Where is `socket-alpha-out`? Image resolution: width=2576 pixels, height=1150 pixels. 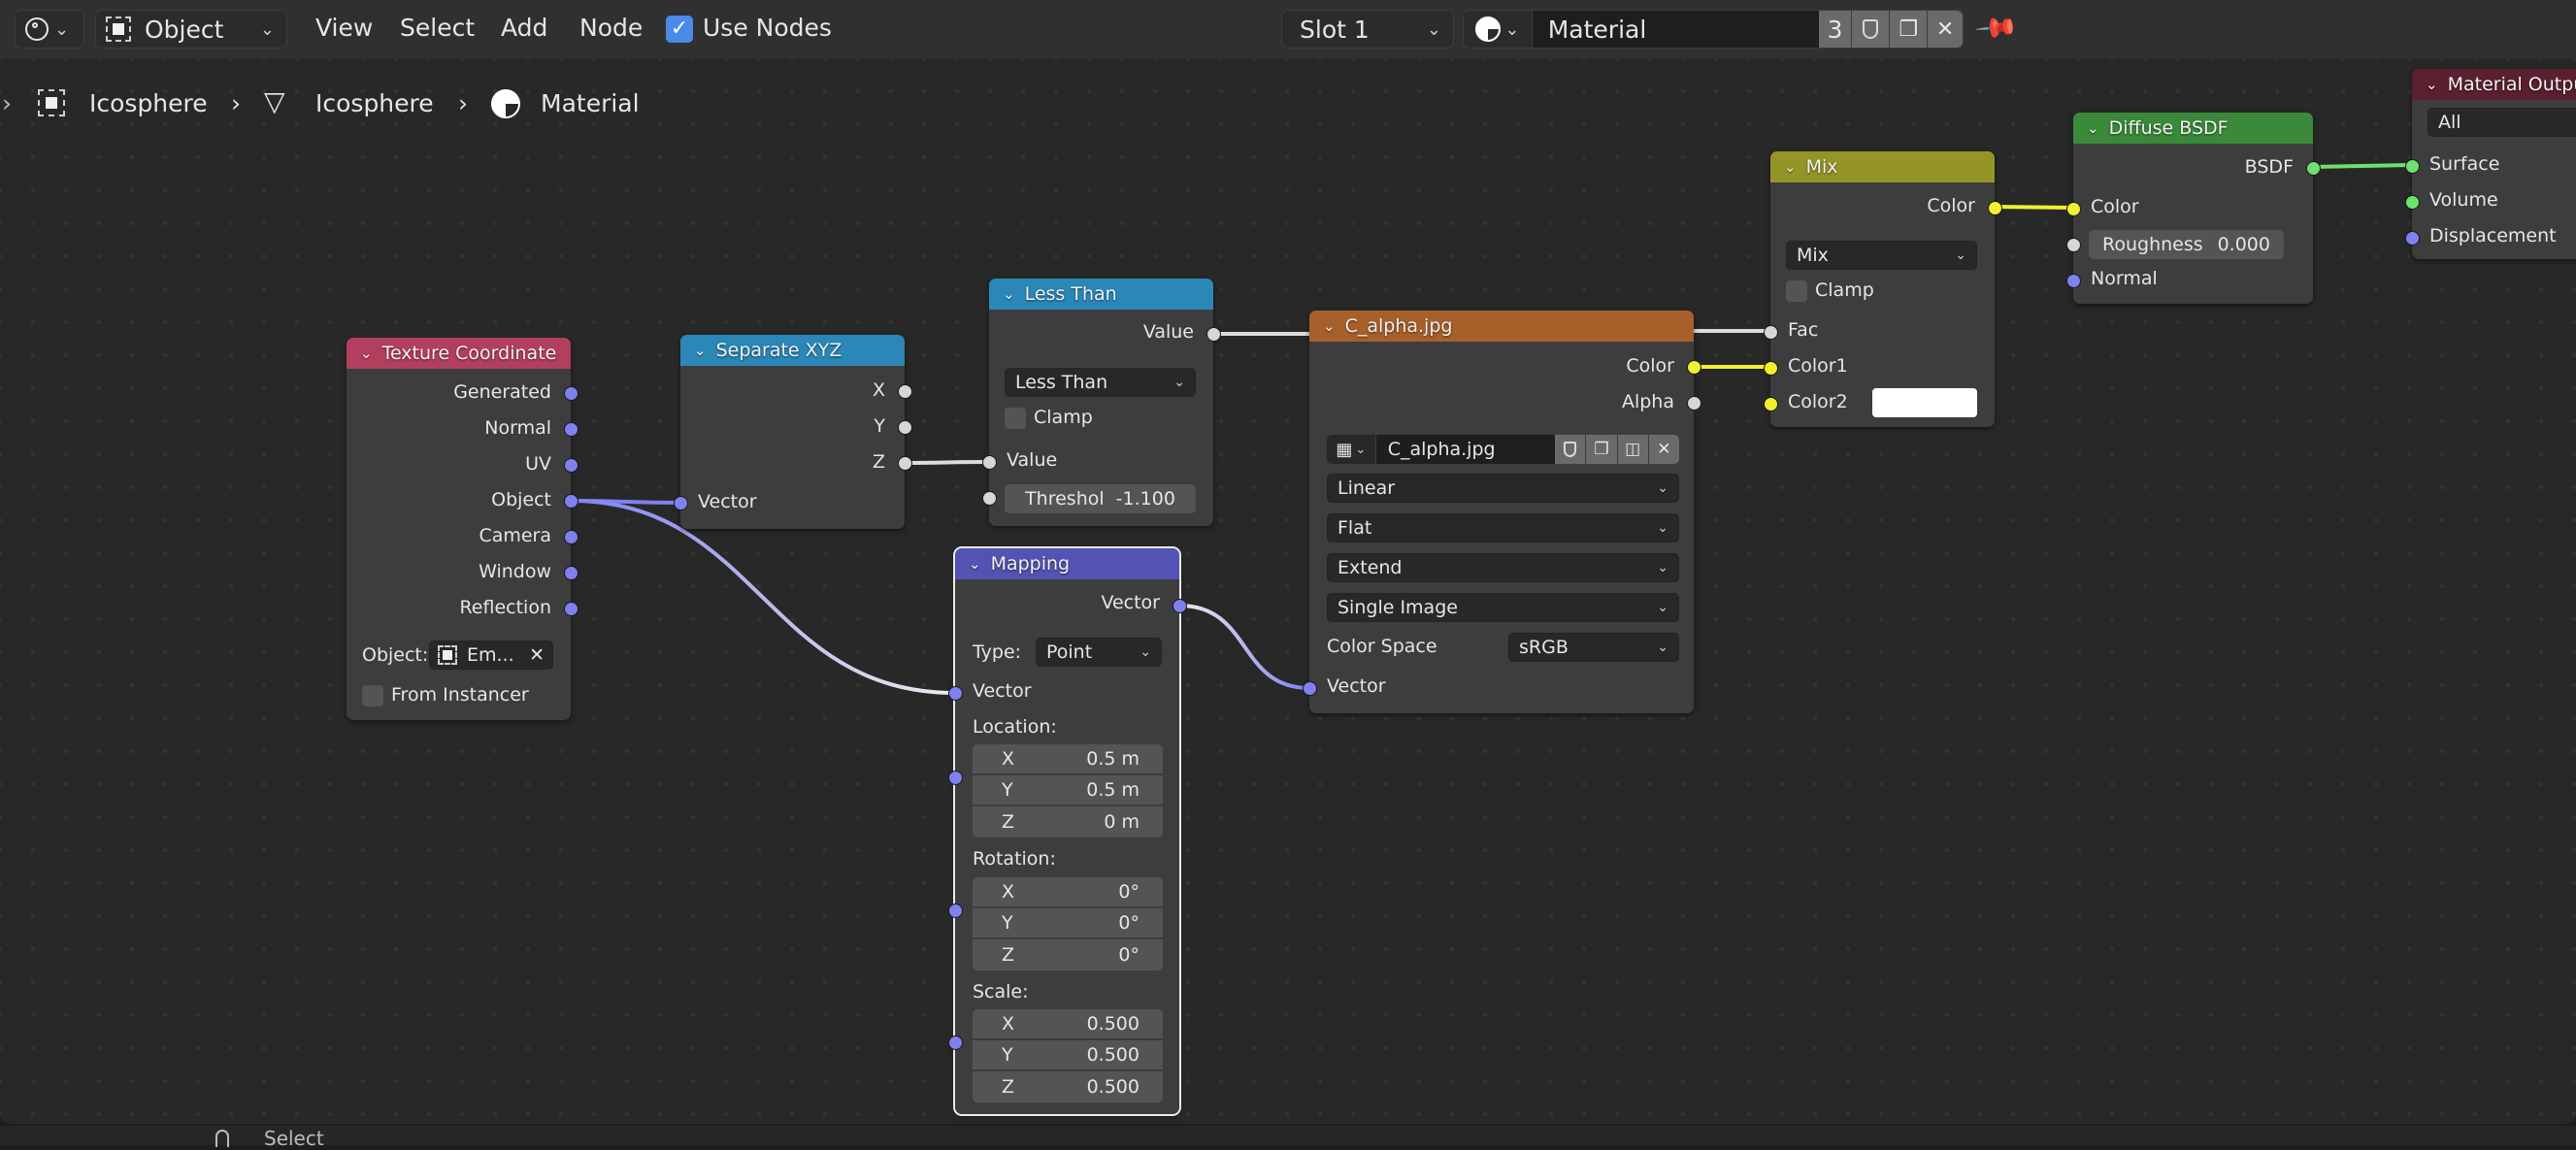
socket-alpha-out is located at coordinates (1694, 404).